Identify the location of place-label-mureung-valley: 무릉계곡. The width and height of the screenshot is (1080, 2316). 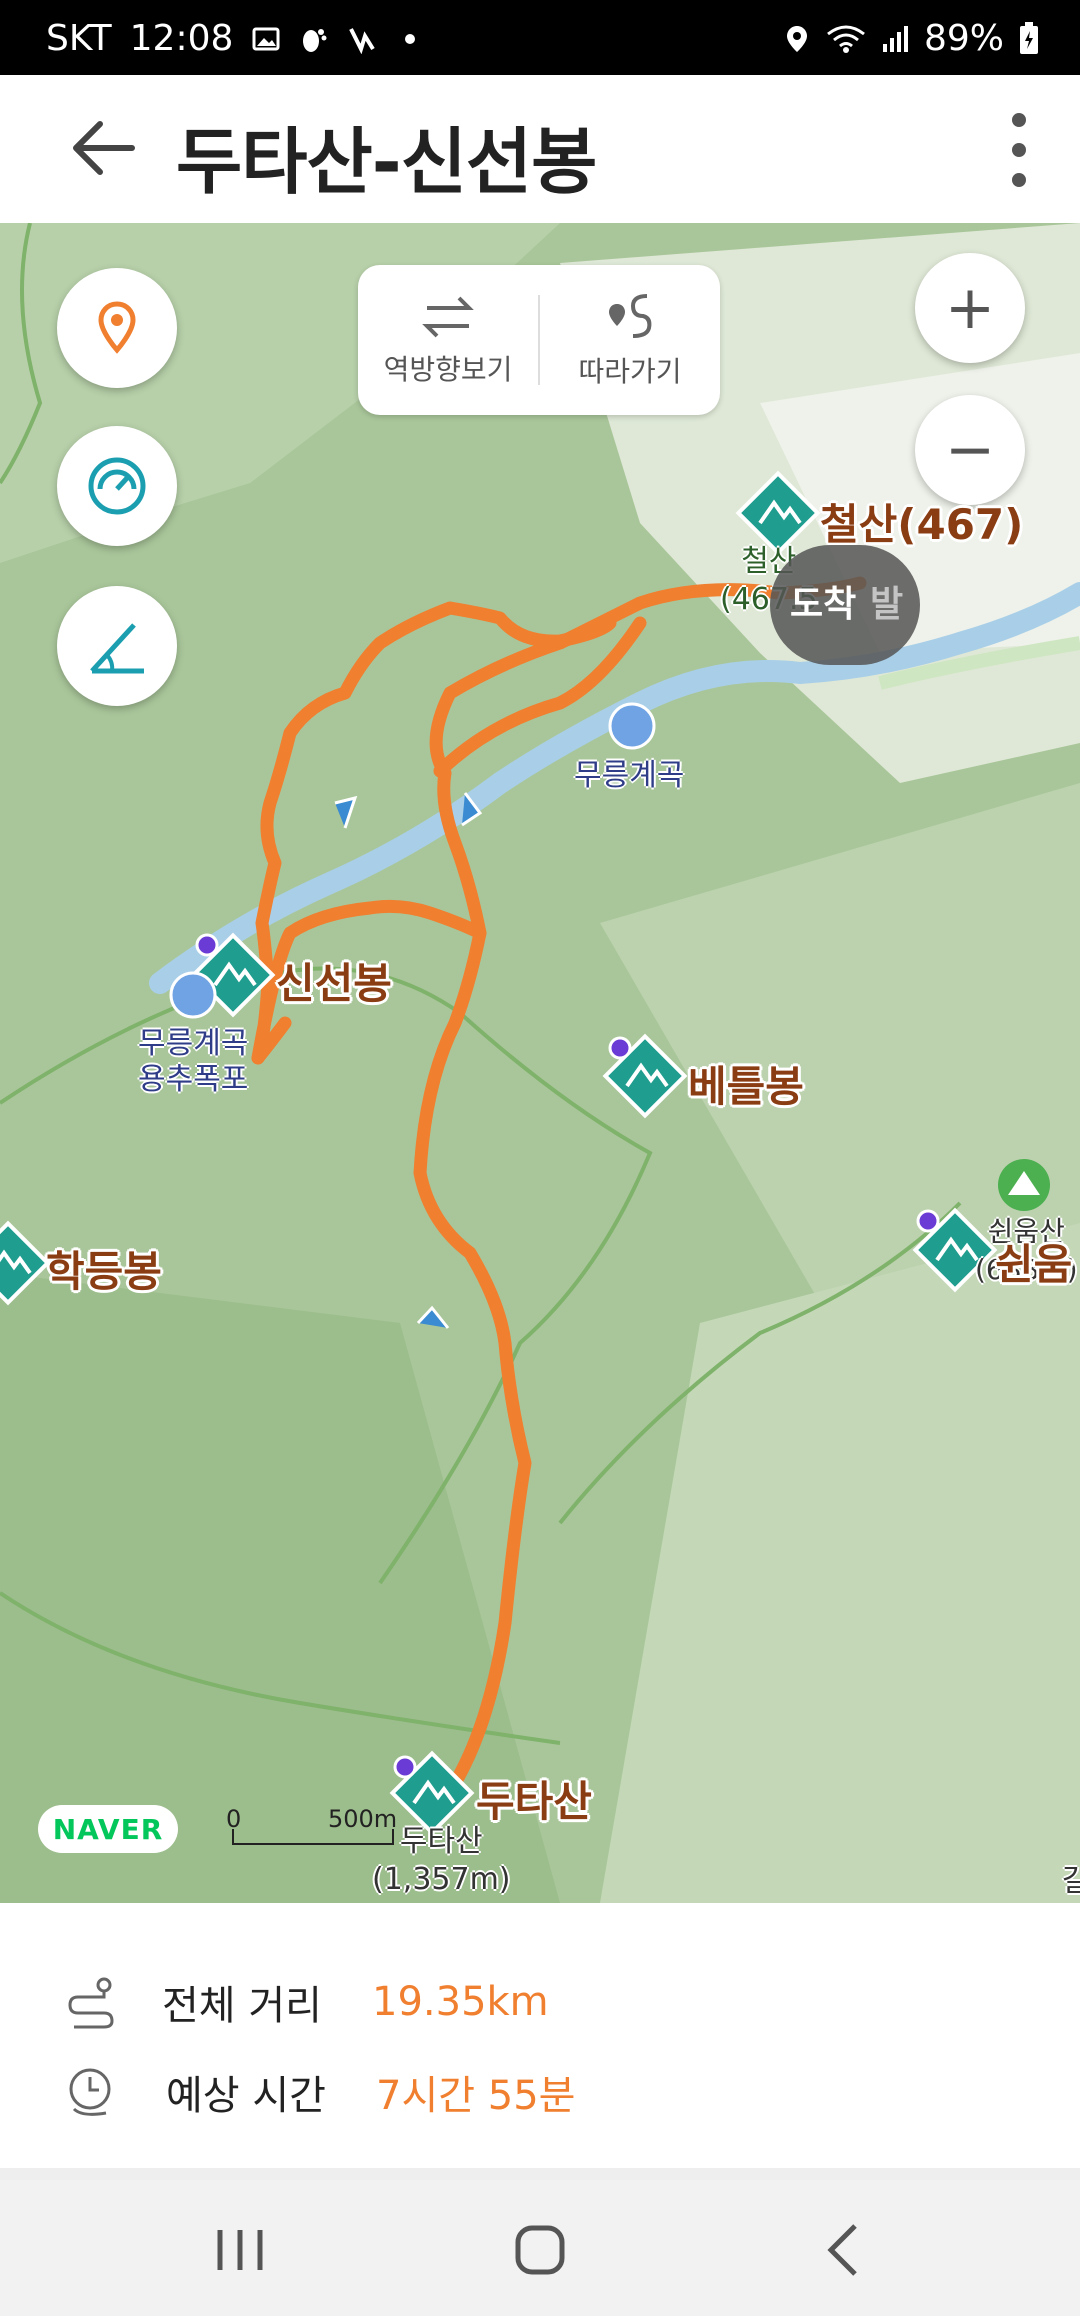
(629, 775).